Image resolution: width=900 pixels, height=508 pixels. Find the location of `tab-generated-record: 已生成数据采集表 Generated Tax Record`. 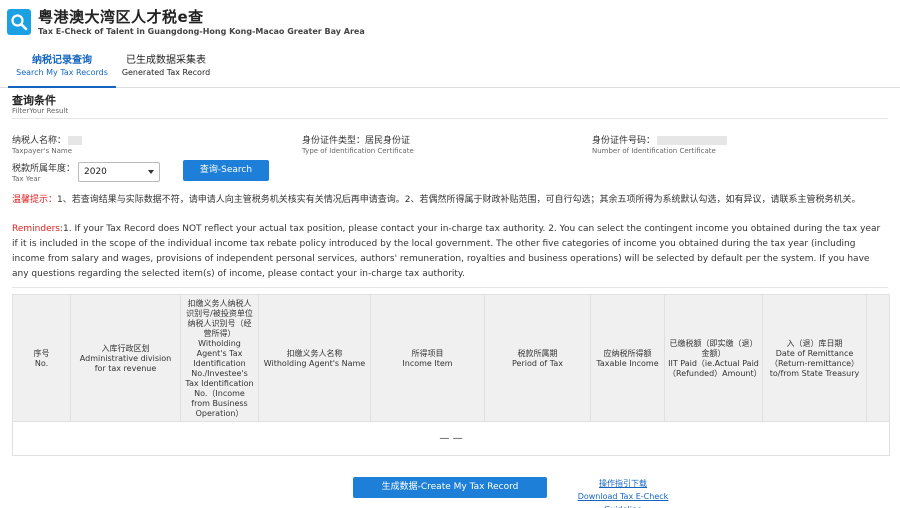

tab-generated-record: 已生成数据采集表 Generated Tax Record is located at coordinates (166, 71).